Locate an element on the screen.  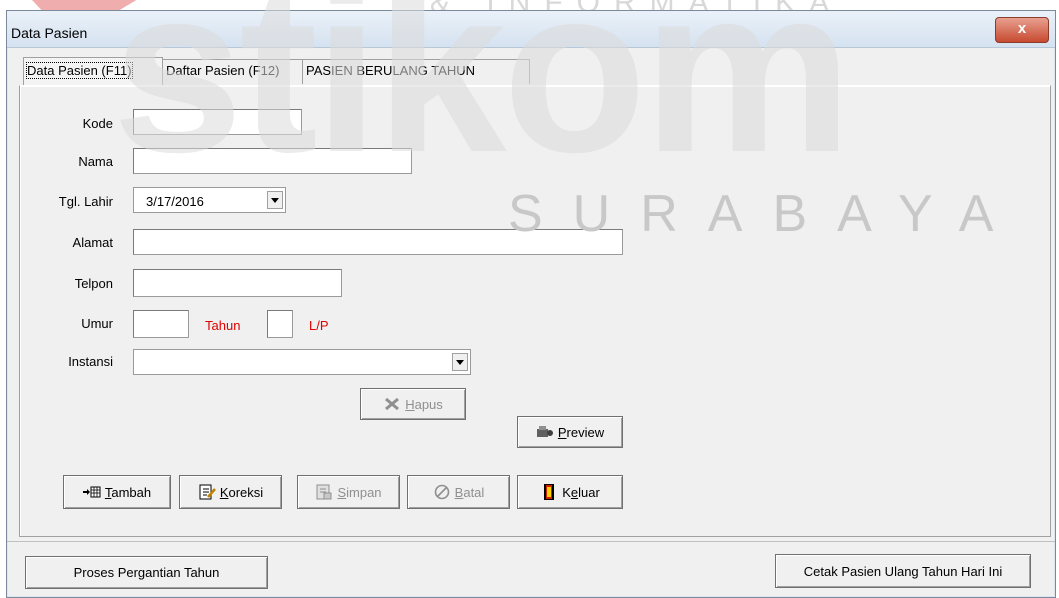
lp-hint-label: L/P is located at coordinates (319, 325).